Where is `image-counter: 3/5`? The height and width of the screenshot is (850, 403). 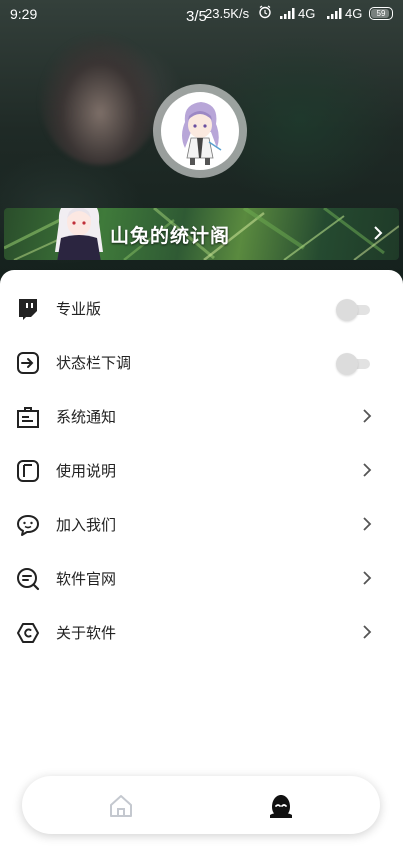 image-counter: 3/5 is located at coordinates (196, 16).